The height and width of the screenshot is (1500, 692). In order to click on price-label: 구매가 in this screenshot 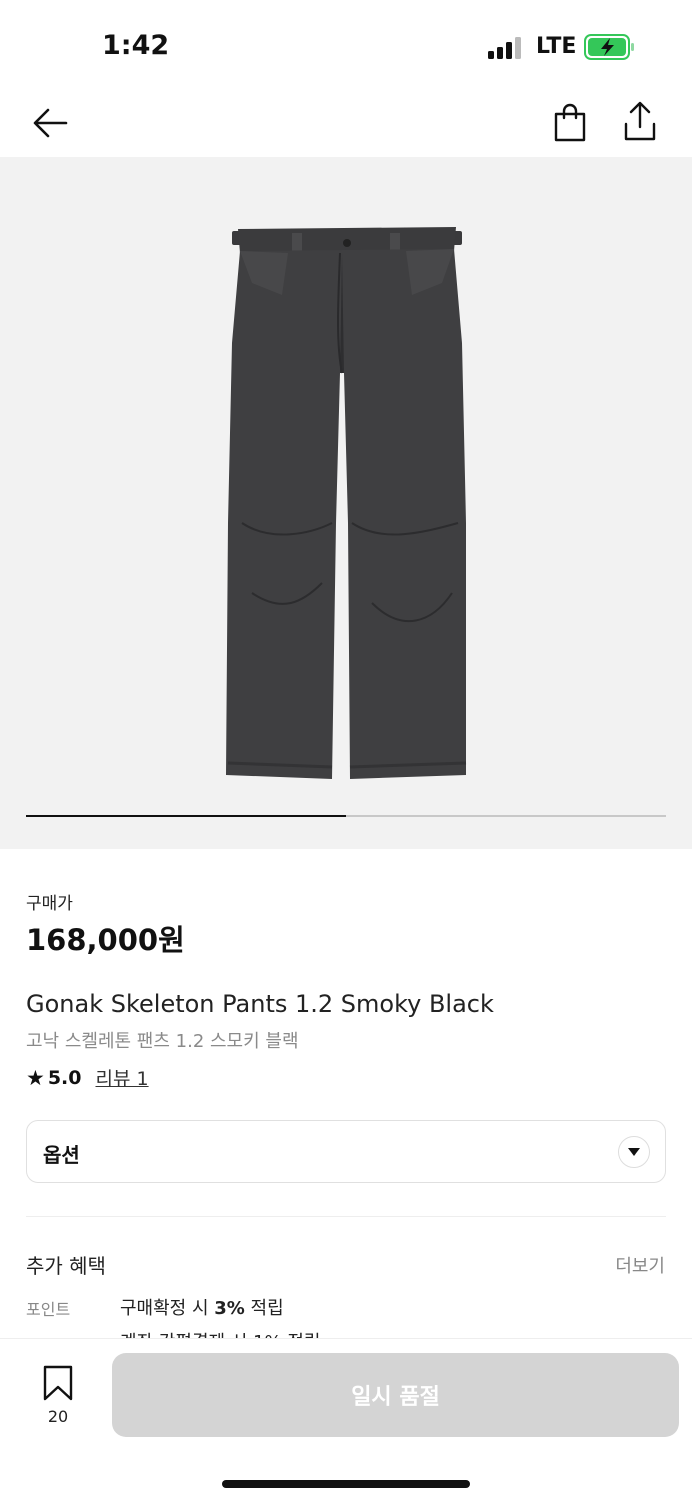, I will do `click(49, 904)`.